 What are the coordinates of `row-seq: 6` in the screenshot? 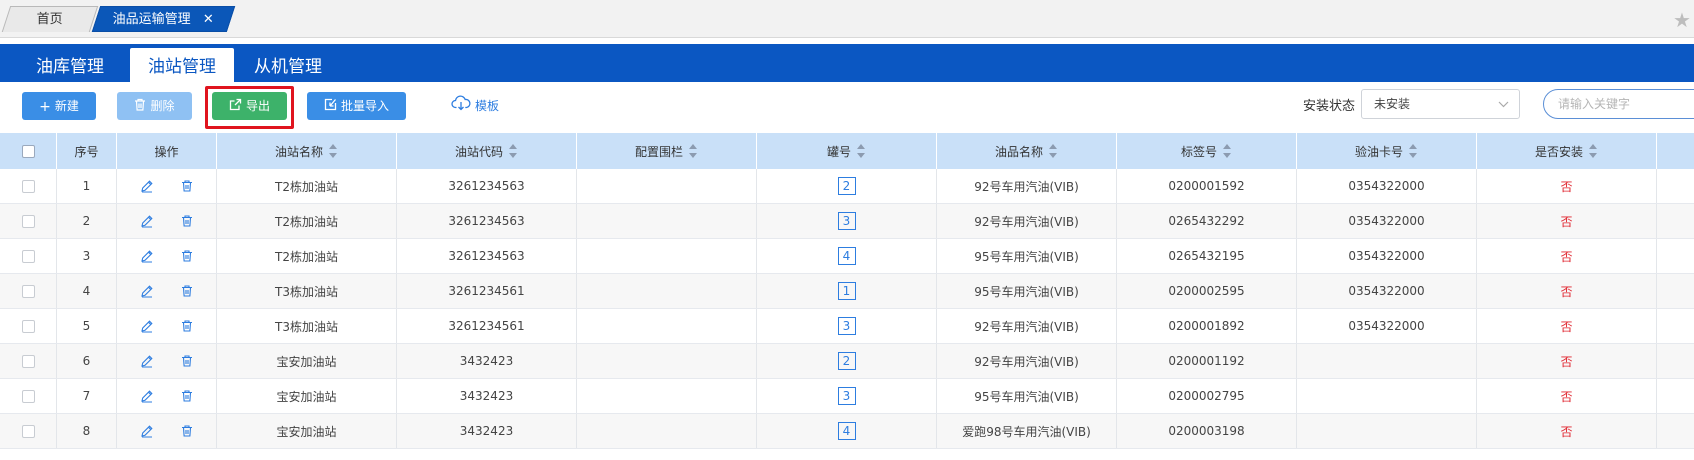 It's located at (86, 361).